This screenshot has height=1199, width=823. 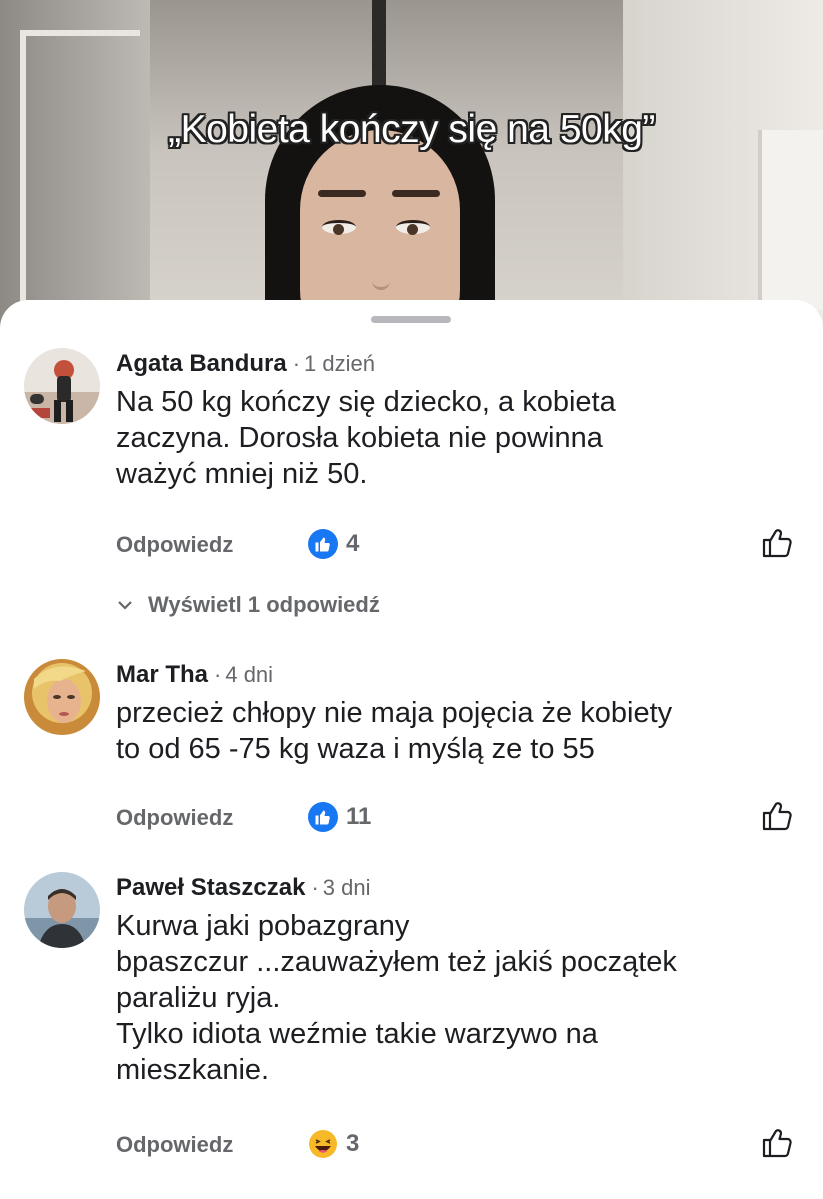 I want to click on comment-header: Agata Bandura · 1 dzień, so click(x=245, y=364).